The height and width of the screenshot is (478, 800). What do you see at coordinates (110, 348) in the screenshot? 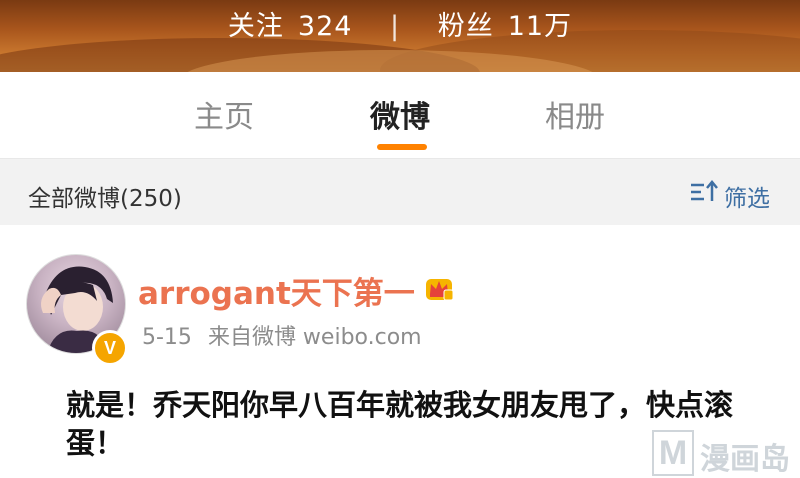
I see `verified-icon: V` at bounding box center [110, 348].